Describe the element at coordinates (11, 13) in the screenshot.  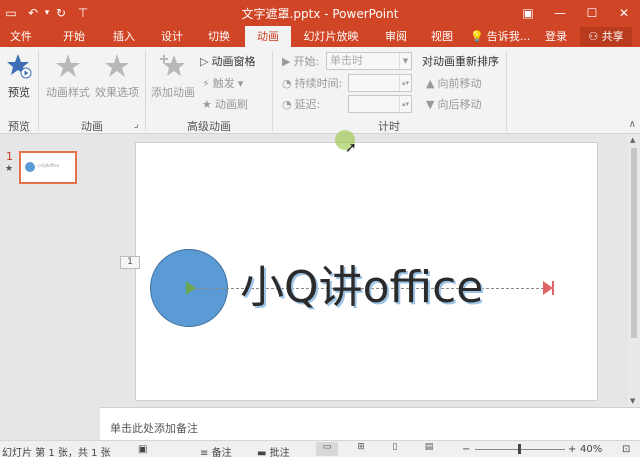
I see `save-icon: ▭` at that location.